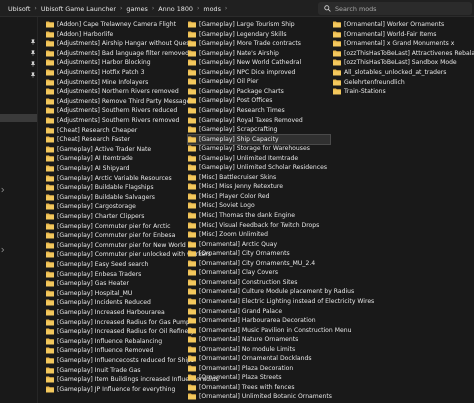 Image resolution: width=474 pixels, height=403 pixels. Describe the element at coordinates (19, 210) in the screenshot. I see `navigation-pane` at that location.